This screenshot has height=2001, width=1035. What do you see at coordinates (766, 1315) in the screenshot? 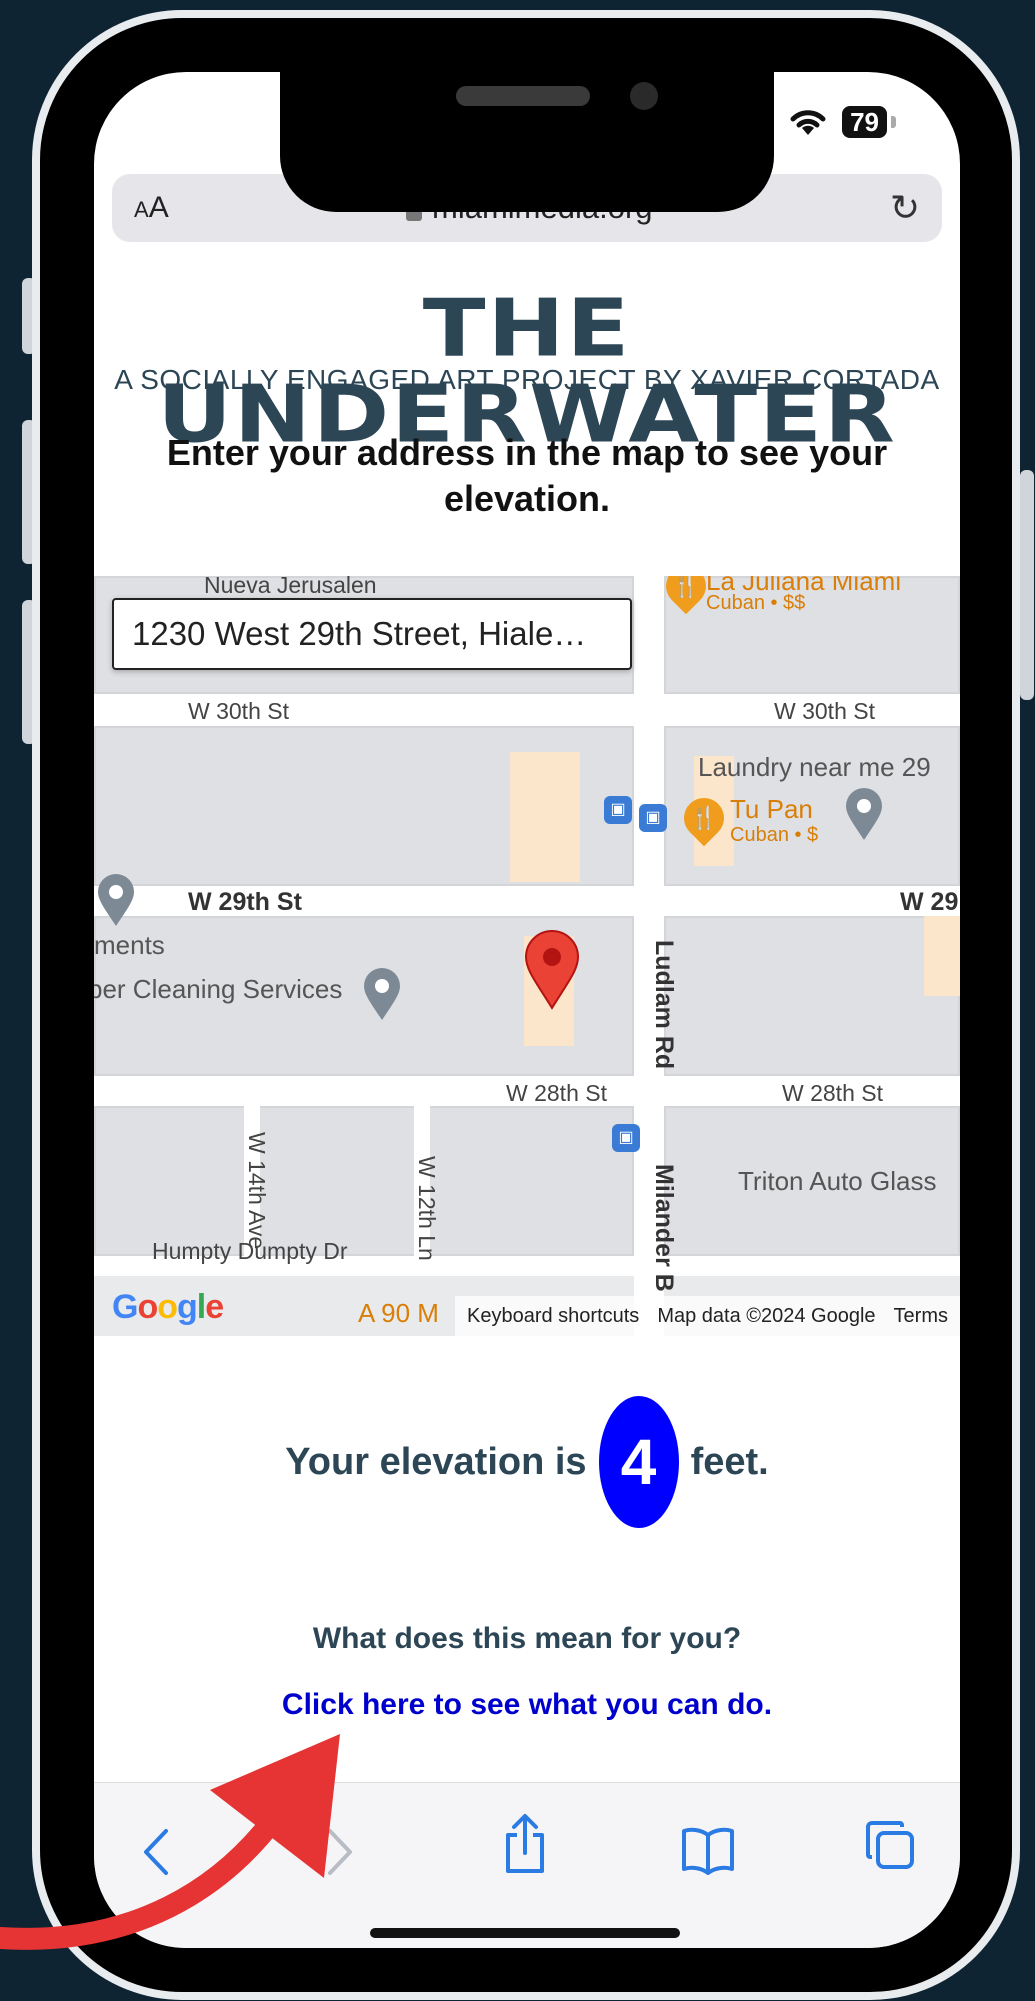
I see `map-data-attribution: Map data ©2024 Google` at bounding box center [766, 1315].